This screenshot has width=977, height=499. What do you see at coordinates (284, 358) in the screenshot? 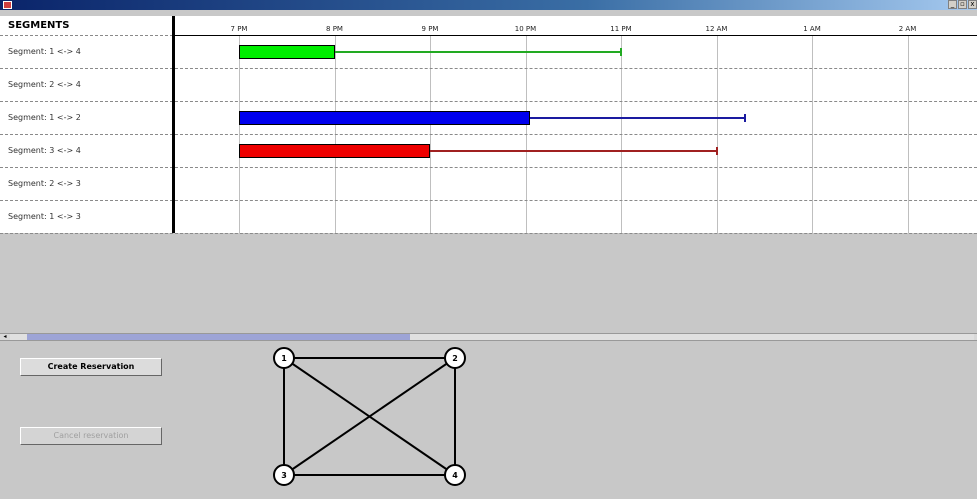
I see `graph-node-label: 1` at bounding box center [284, 358].